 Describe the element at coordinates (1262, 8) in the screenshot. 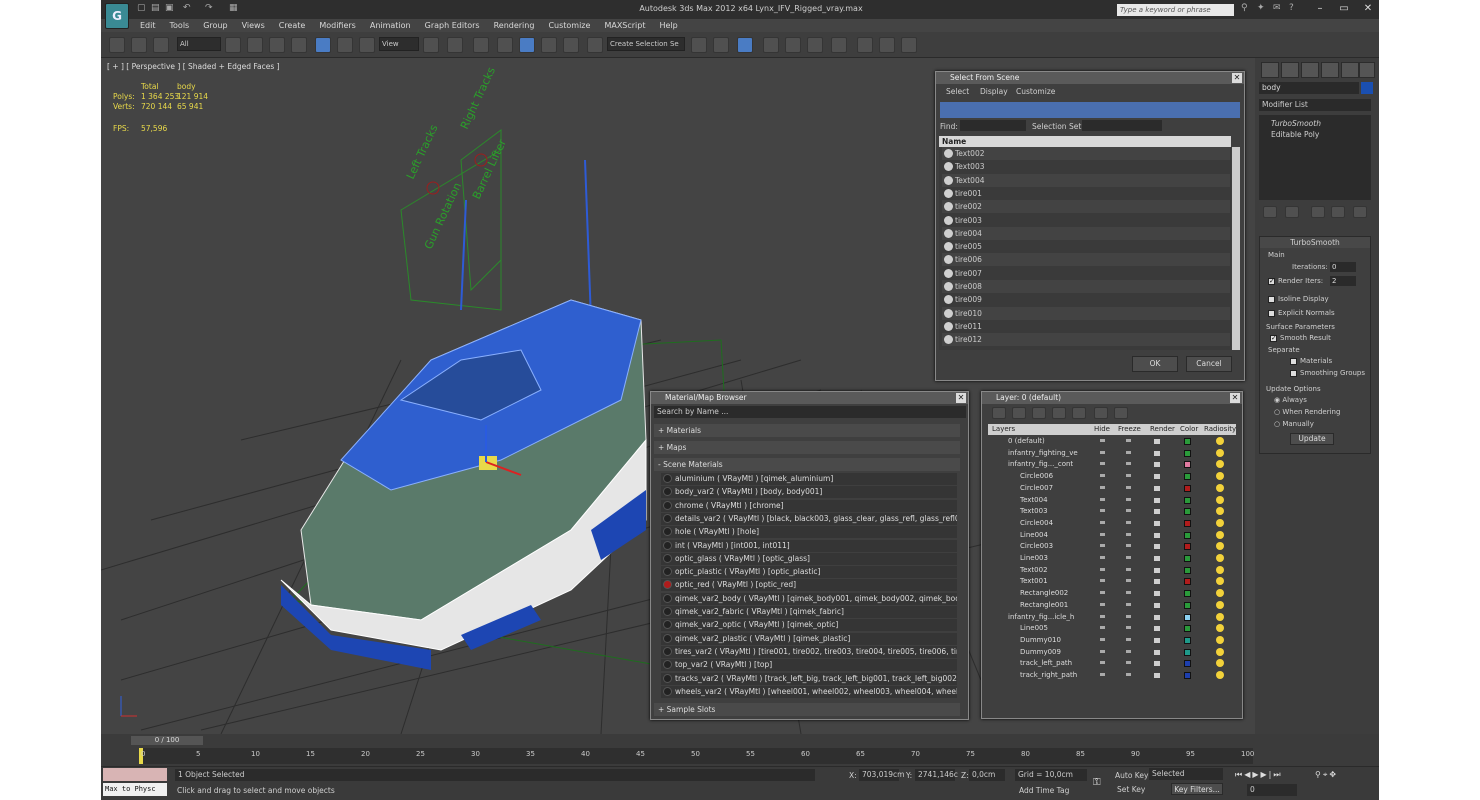

I see `subscription-icon: ✦` at that location.